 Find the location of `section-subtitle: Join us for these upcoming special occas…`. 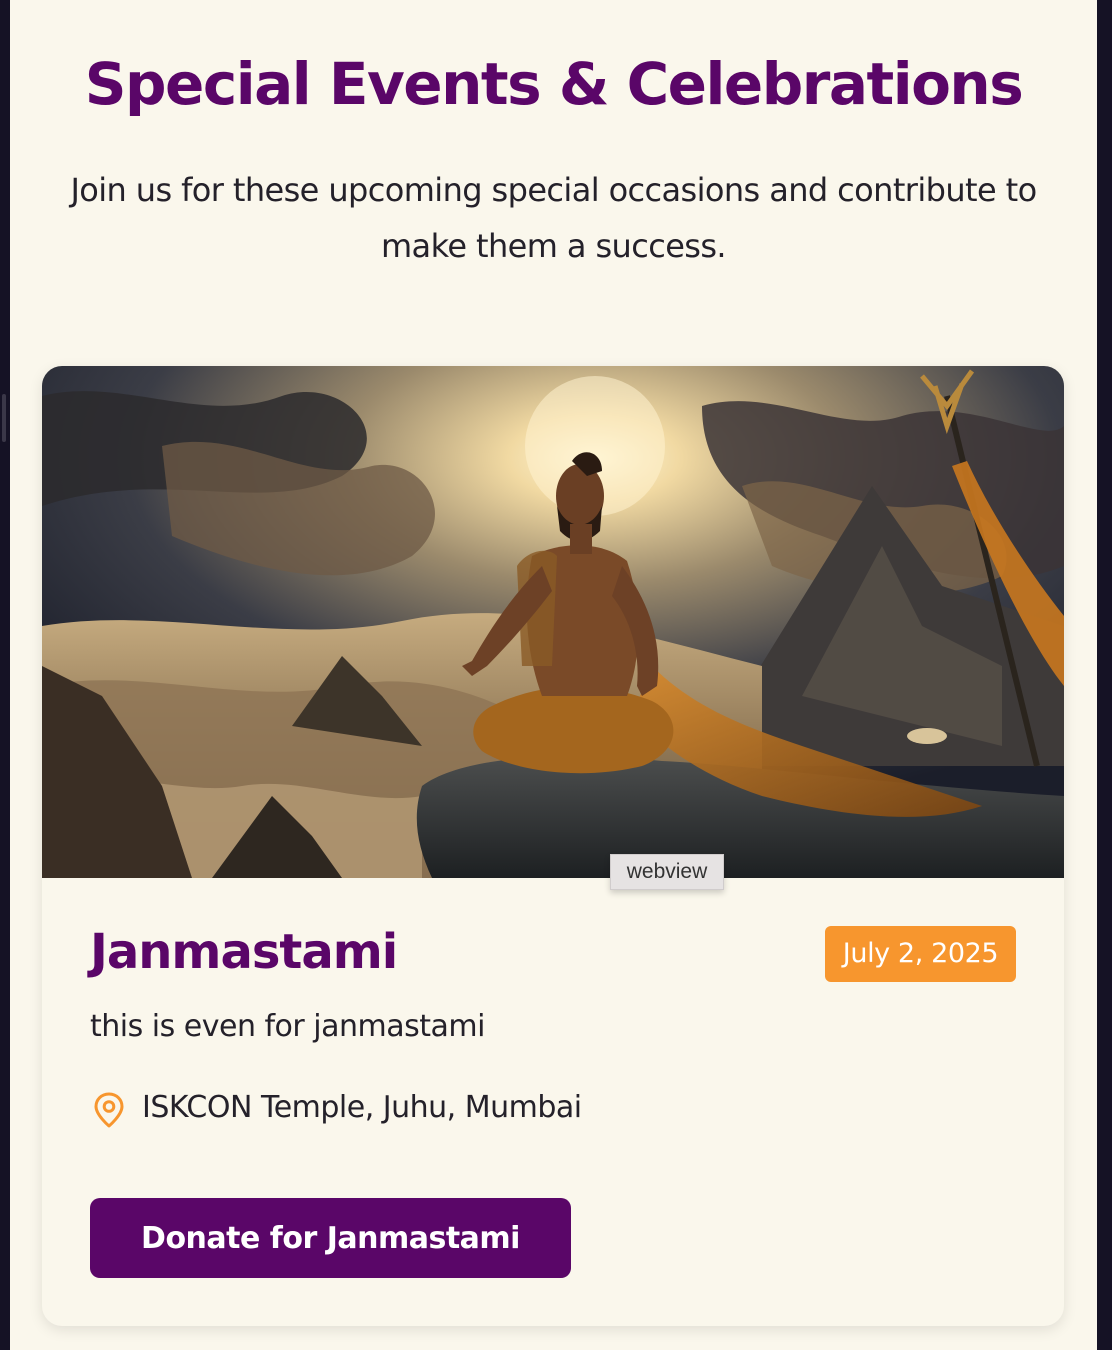

section-subtitle: Join us for these upcoming special occas… is located at coordinates (553, 218).